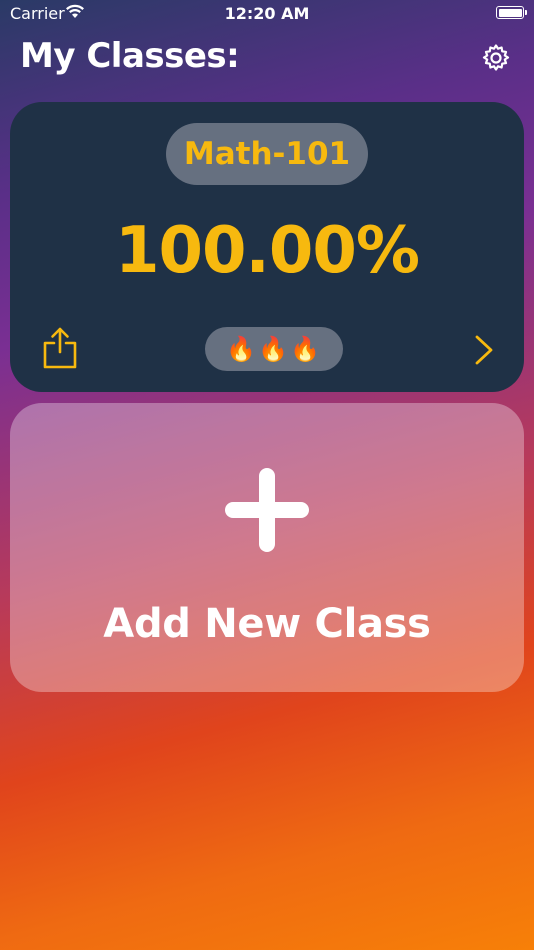 The height and width of the screenshot is (950, 534). I want to click on streak-badge: 🔥🔥🔥, so click(274, 349).